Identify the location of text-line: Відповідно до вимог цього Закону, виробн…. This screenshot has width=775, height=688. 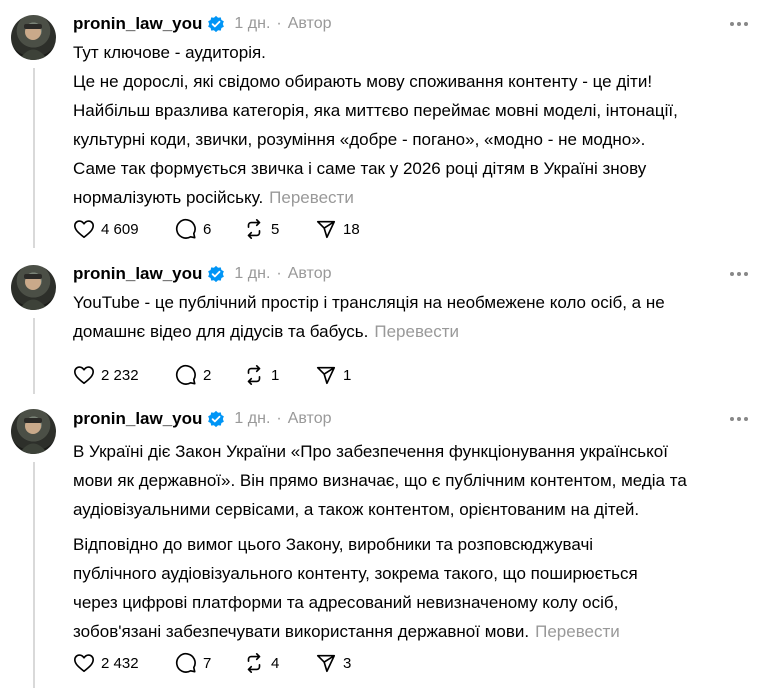
(333, 544).